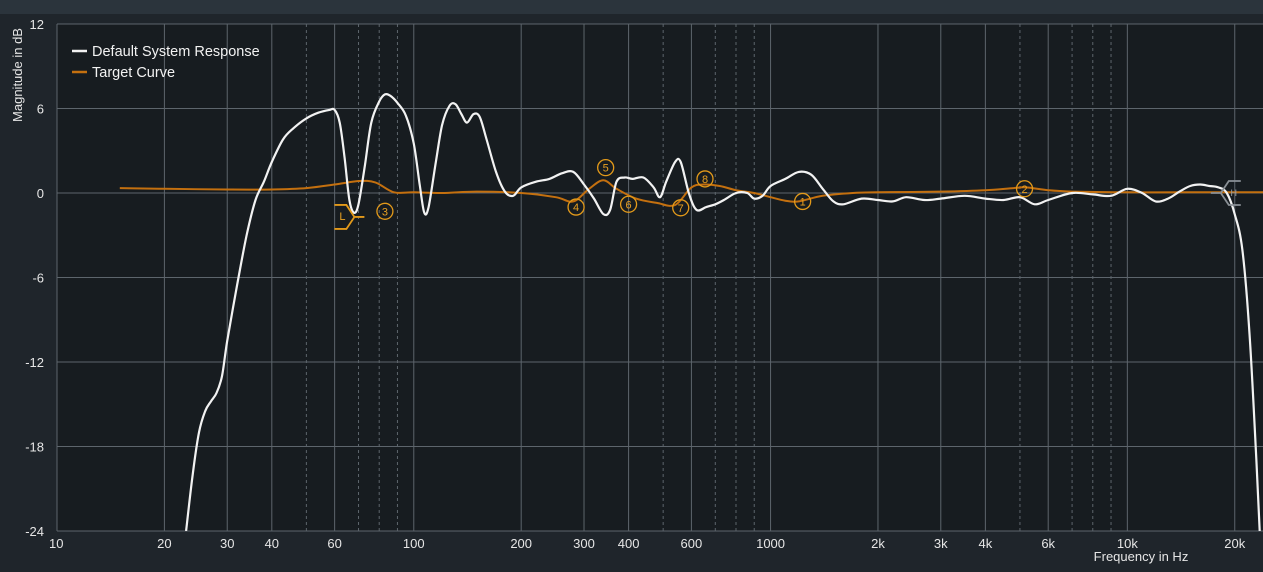 This screenshot has width=1263, height=572. Describe the element at coordinates (803, 202) in the screenshot. I see `eq-marker-label: 1` at that location.